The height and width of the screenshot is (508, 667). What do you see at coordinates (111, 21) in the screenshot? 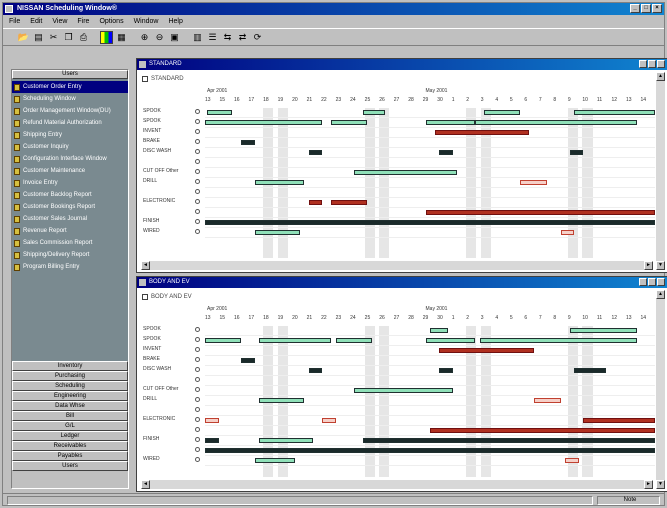
I see `menu-options: Options` at bounding box center [111, 21].